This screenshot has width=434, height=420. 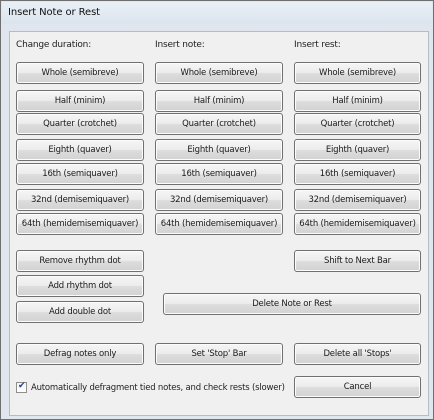 I want to click on auto-defrag-checkbox: ✔, so click(x=21, y=387).